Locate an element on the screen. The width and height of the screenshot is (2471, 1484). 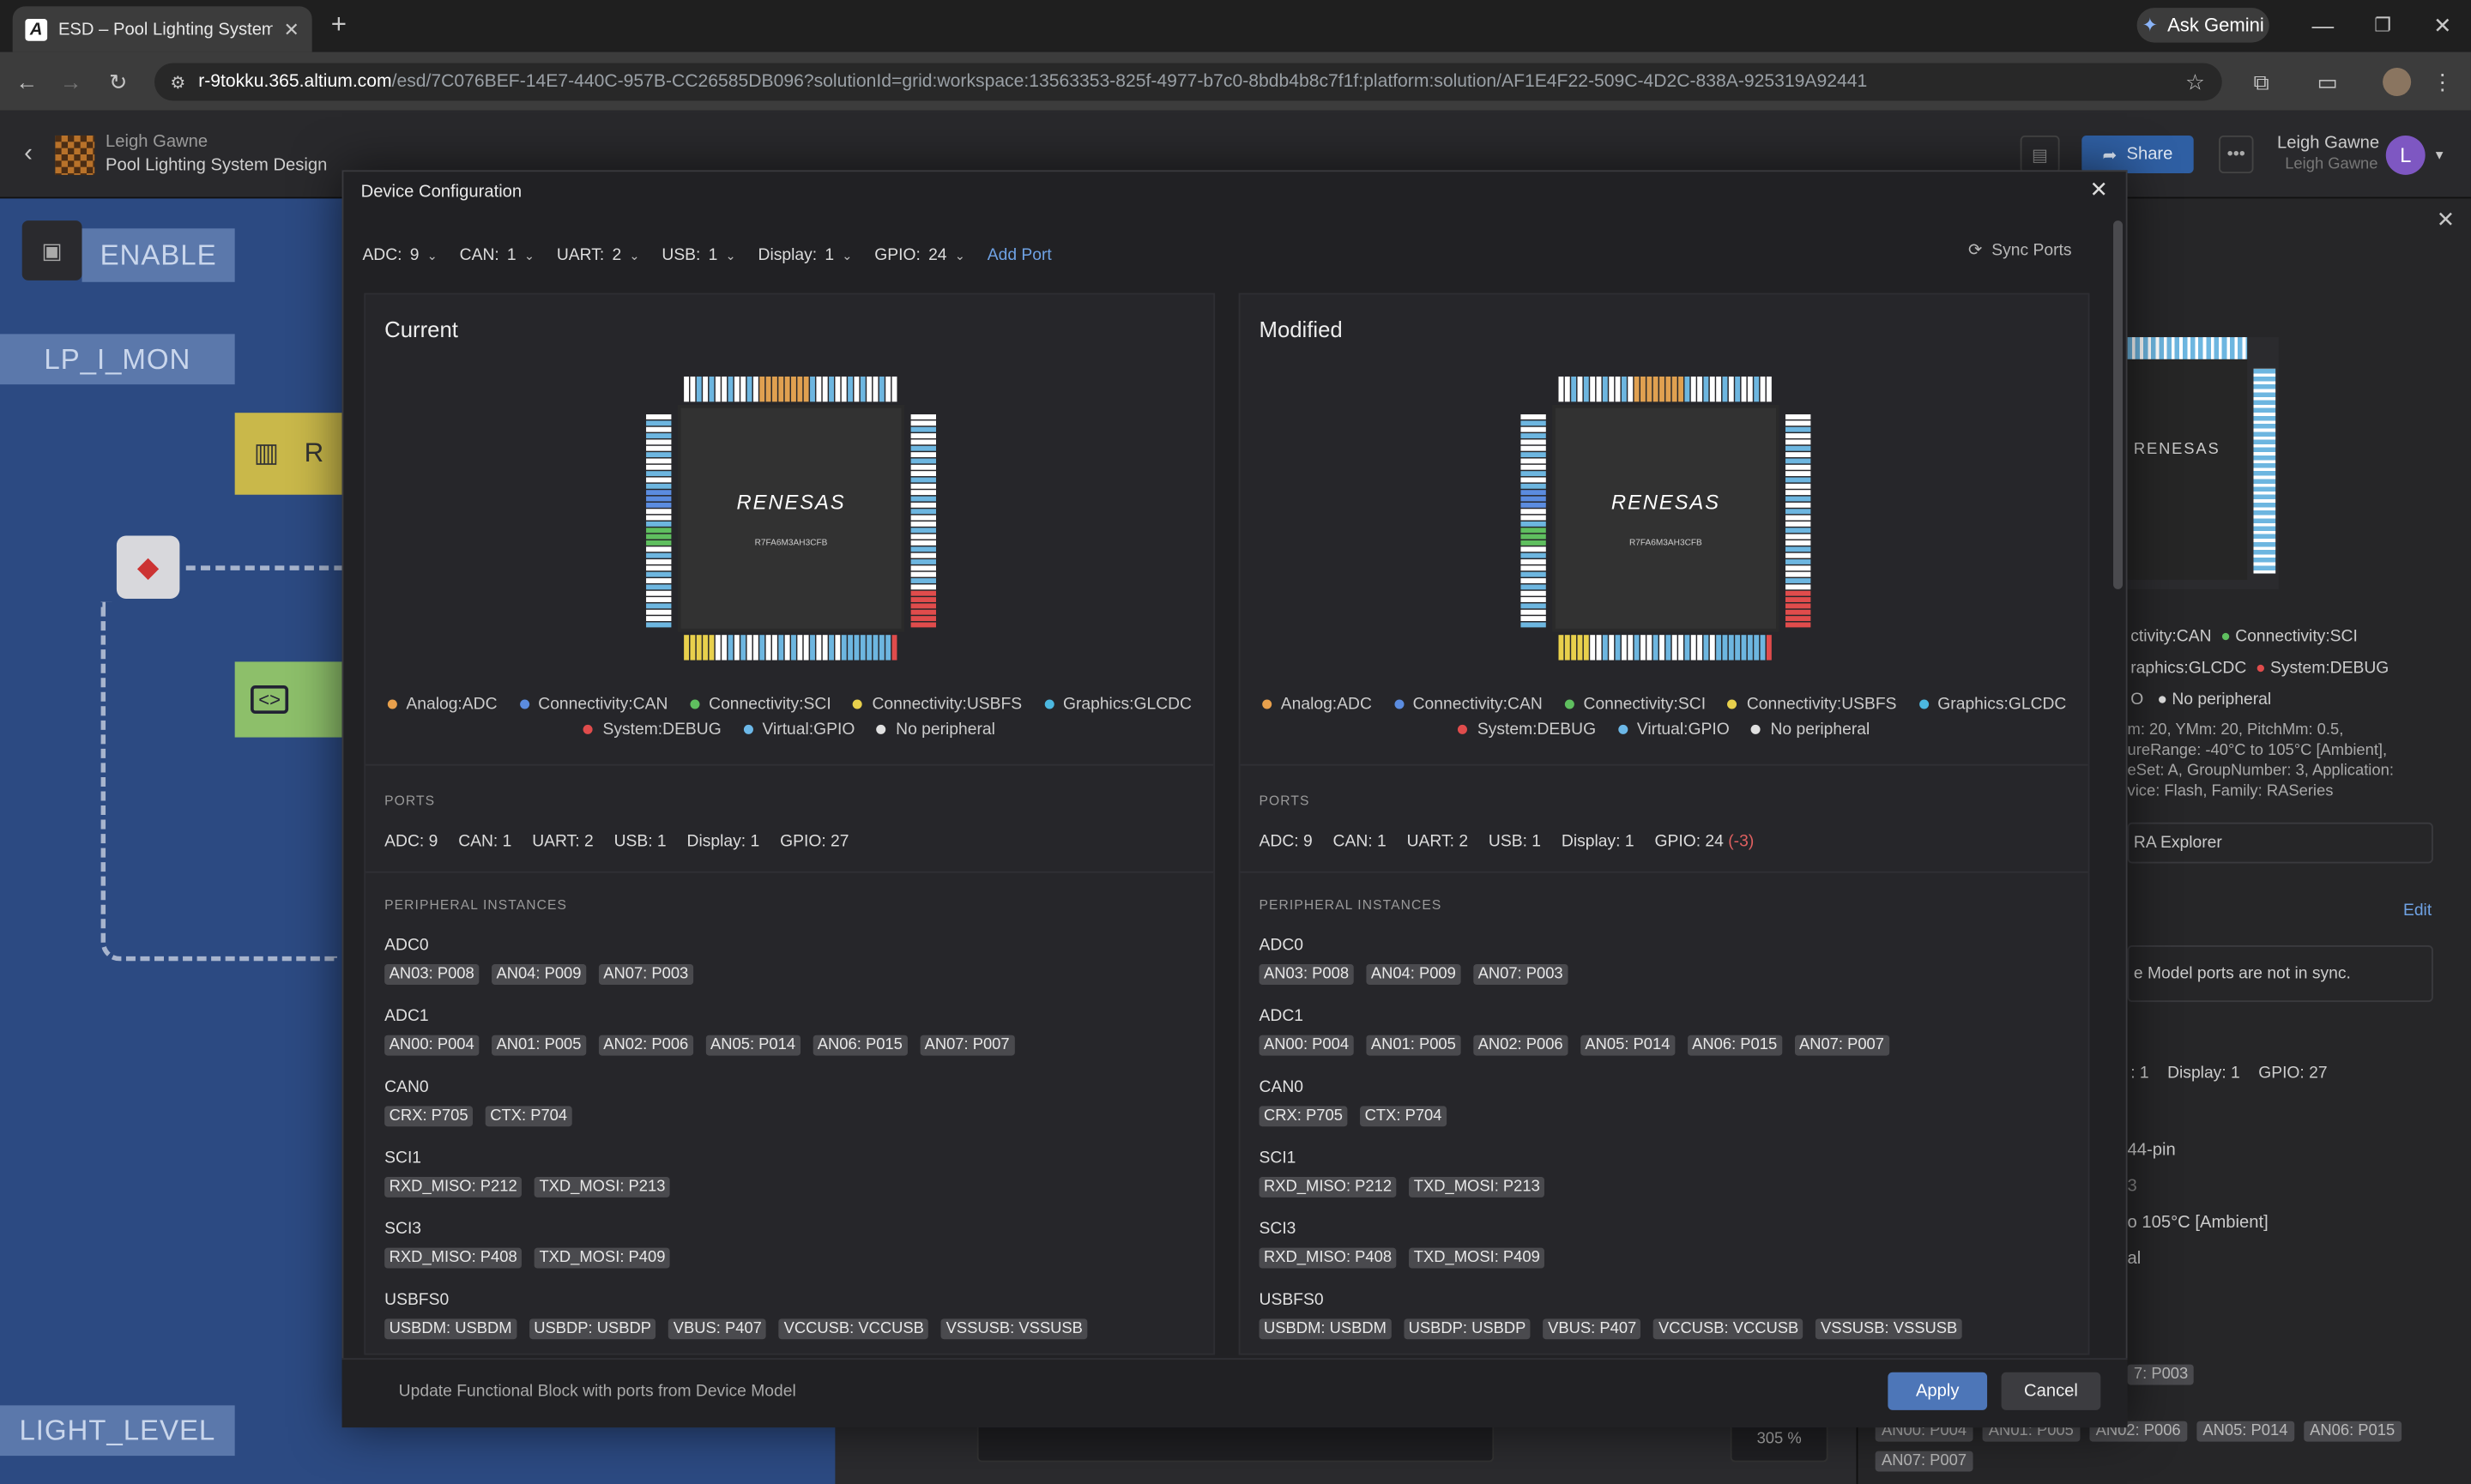
back-icon: ← is located at coordinates (27, 82).